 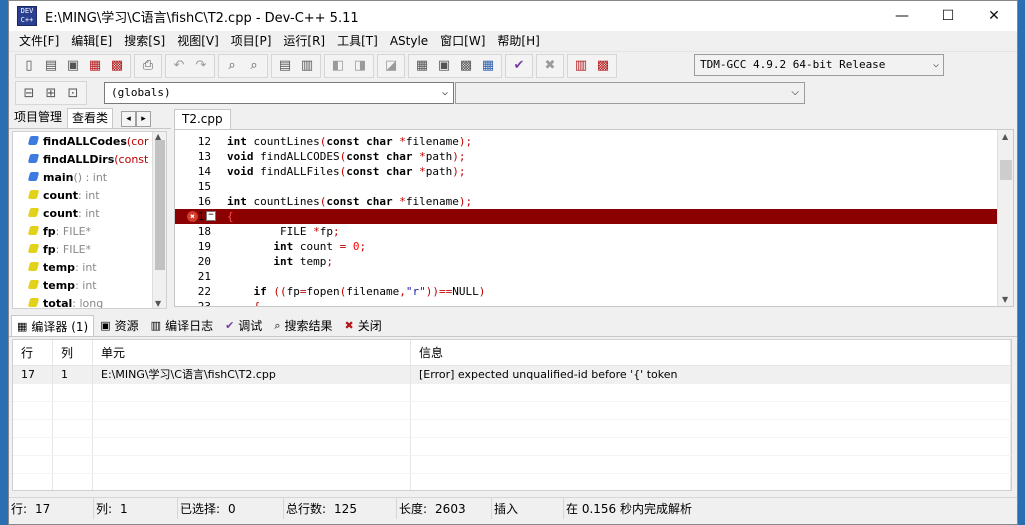 What do you see at coordinates (277, 325) in the screenshot?
I see `search-icon: ⌕` at bounding box center [277, 325].